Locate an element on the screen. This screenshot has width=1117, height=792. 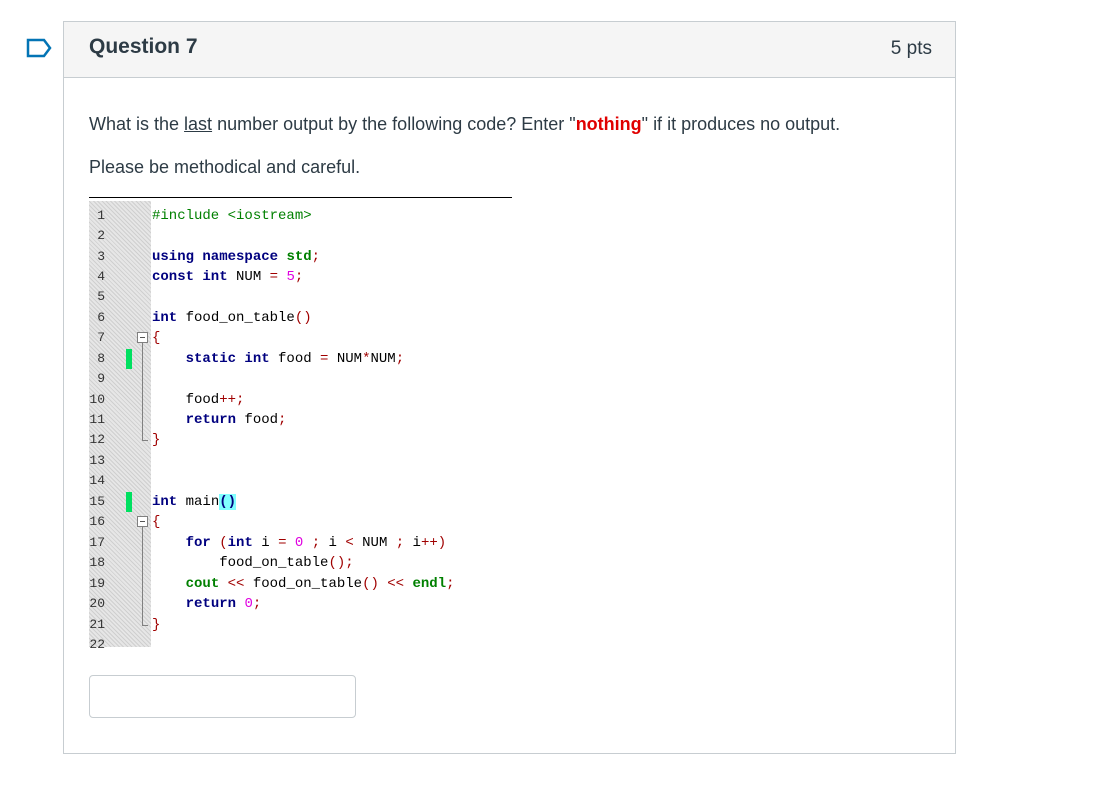
answer-input is located at coordinates (222, 696).